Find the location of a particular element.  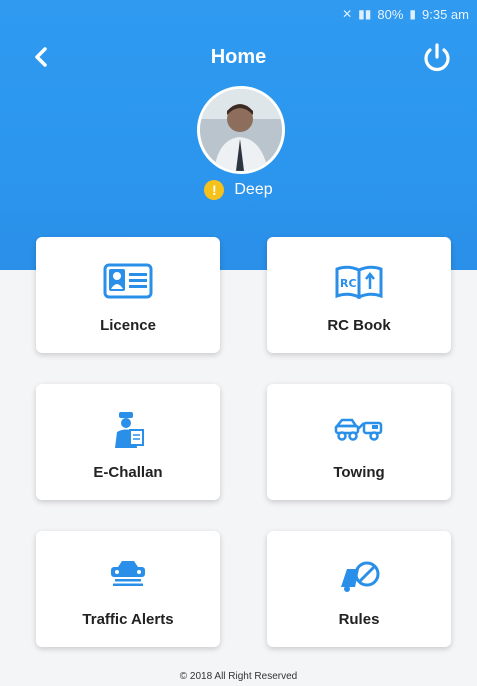

battery-level: 80% is located at coordinates (390, 14).